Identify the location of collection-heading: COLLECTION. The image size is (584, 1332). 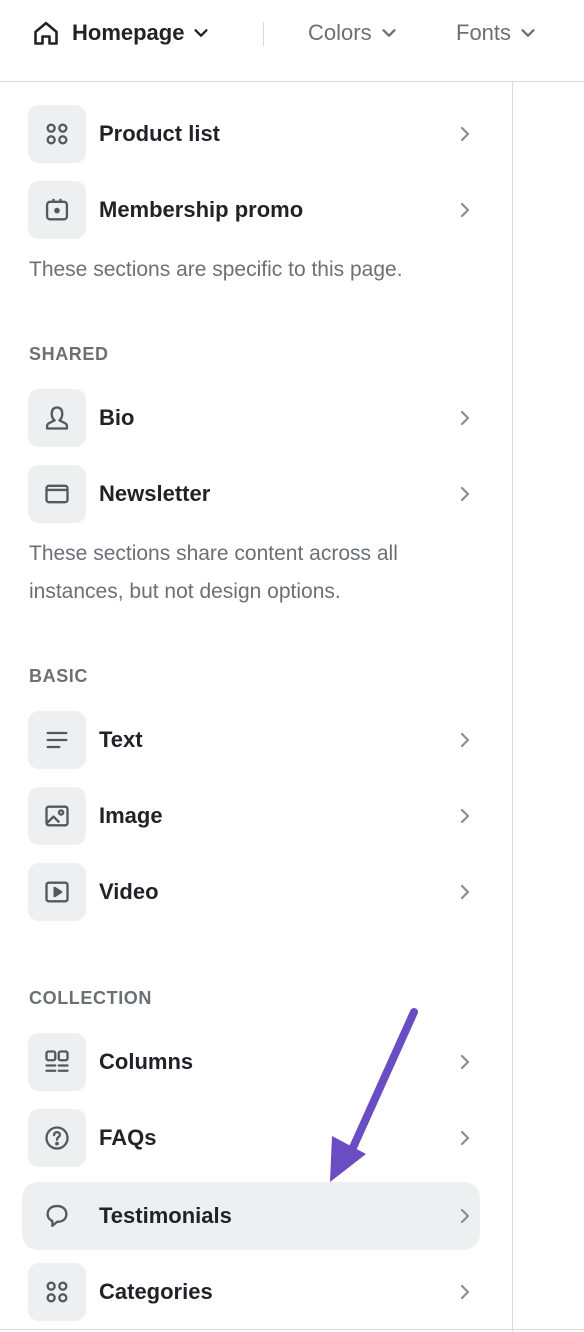
(90, 998).